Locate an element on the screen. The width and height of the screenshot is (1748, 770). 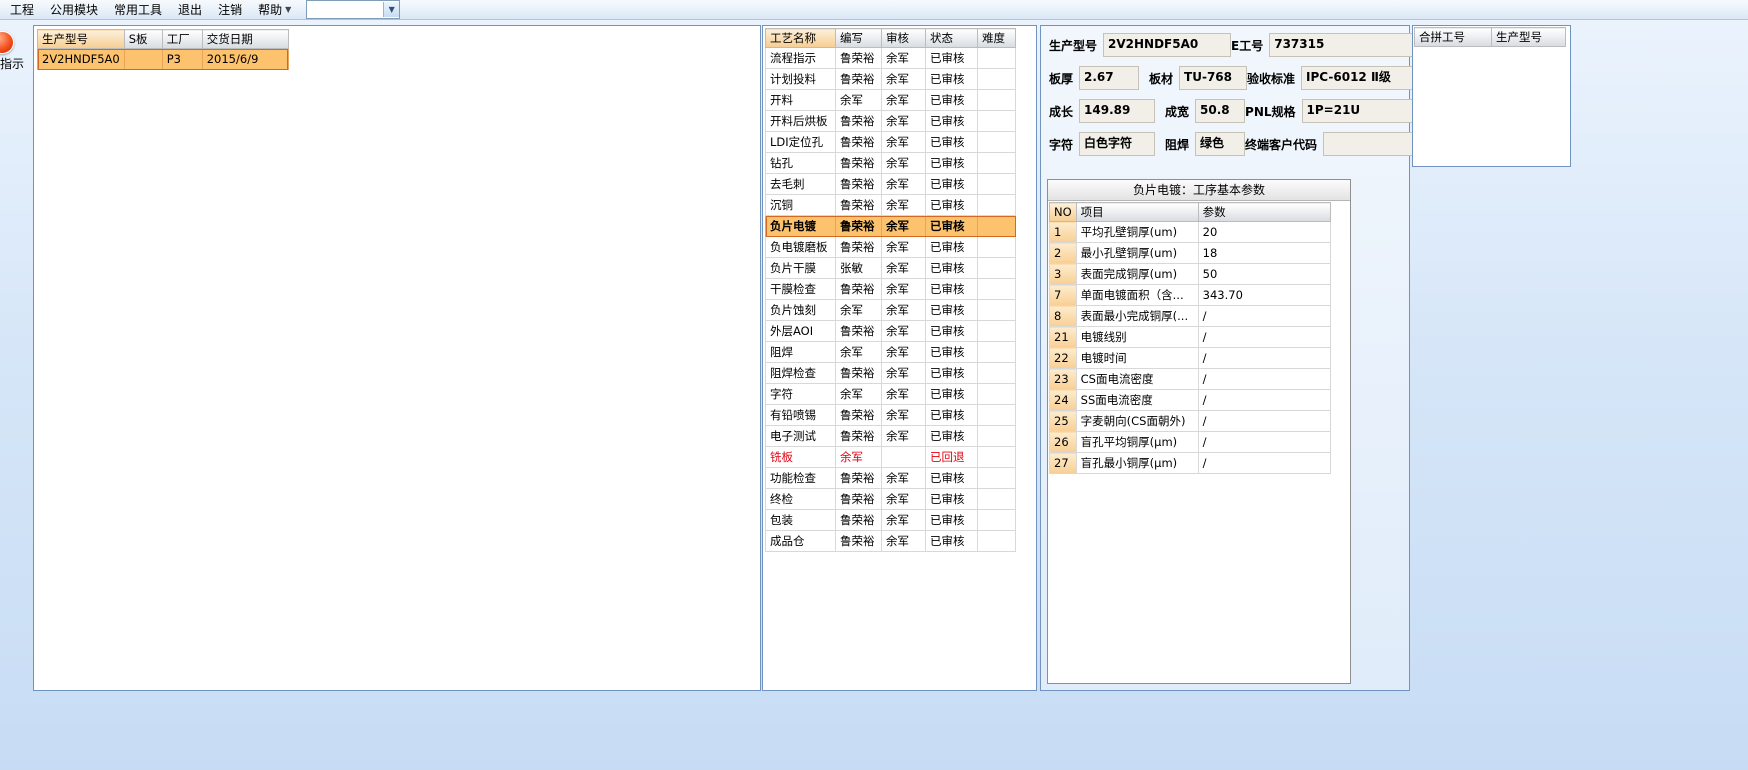
menu-item-common-modules: 公用模块 is located at coordinates (74, 9).